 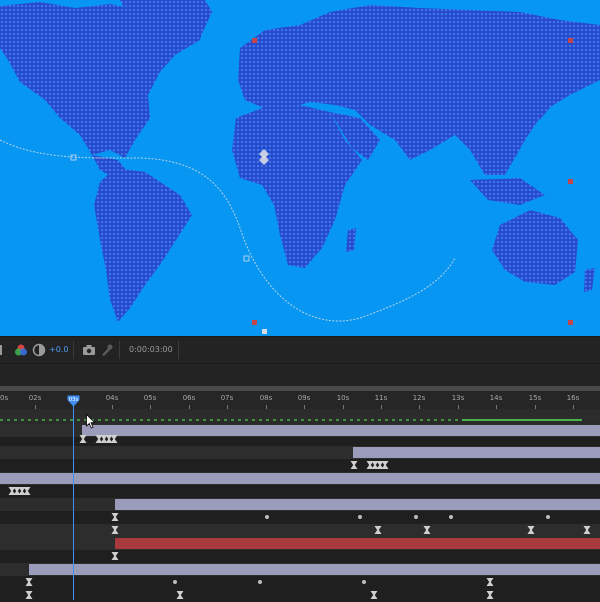 I want to click on continent-australia, so click(x=535, y=247).